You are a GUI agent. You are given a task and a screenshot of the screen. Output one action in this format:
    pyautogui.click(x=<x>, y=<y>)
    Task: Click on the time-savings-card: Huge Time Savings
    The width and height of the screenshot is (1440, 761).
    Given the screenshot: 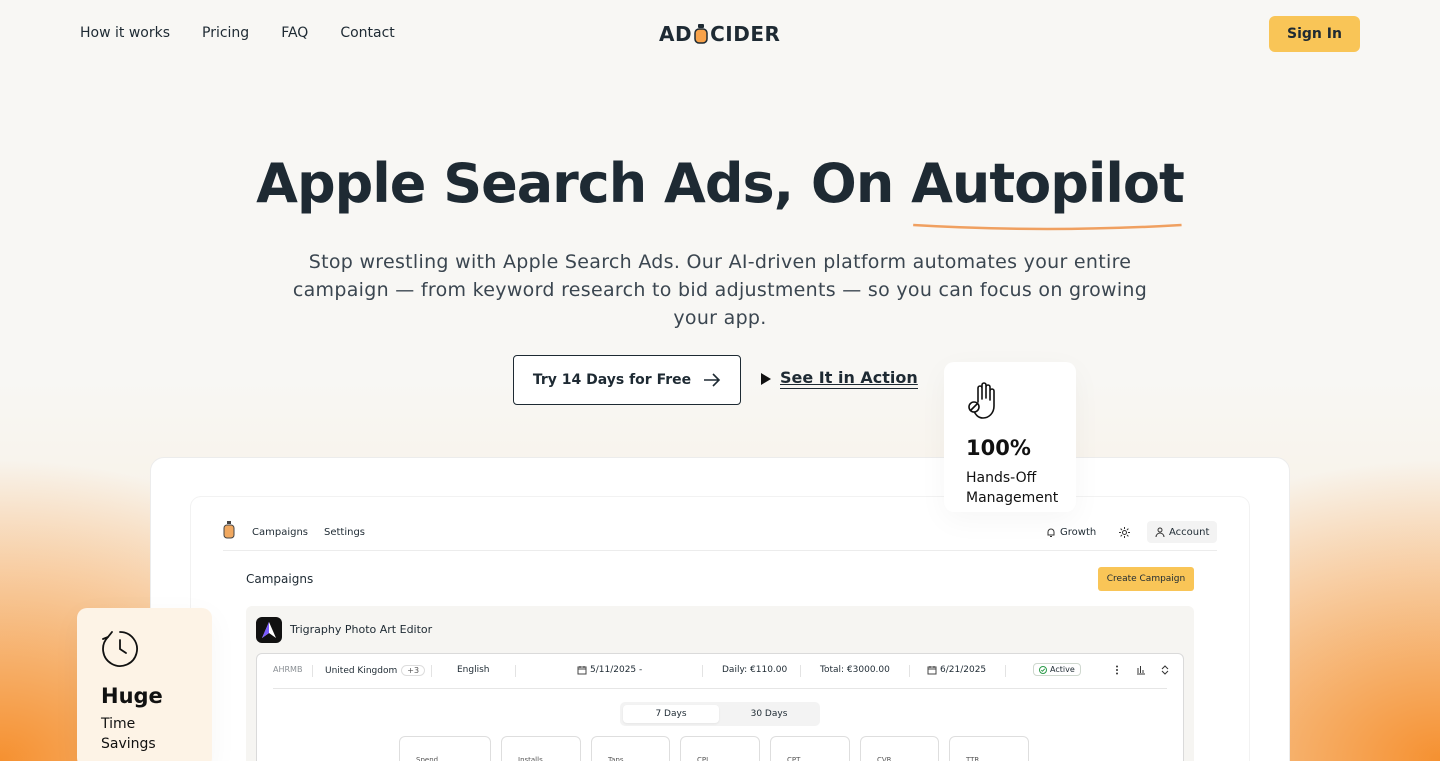 What is the action you would take?
    pyautogui.click(x=144, y=684)
    